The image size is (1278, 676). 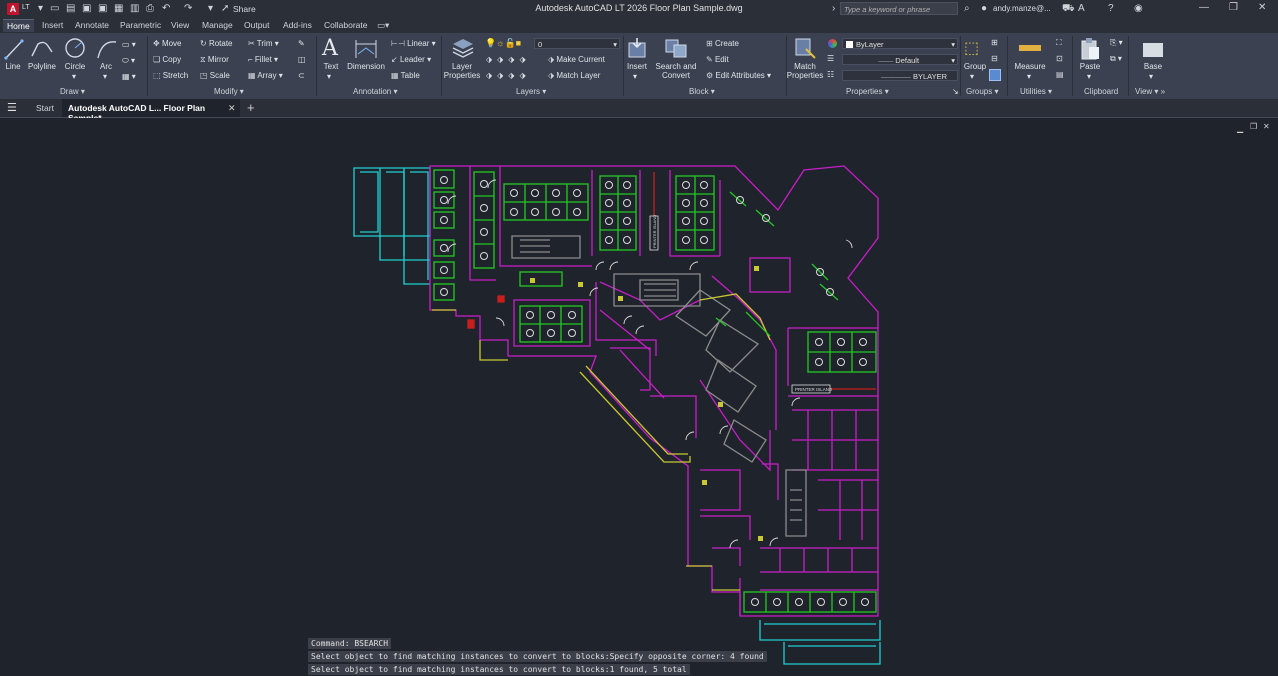 I want to click on properties-panel-label: Properties ▾, so click(x=867, y=91).